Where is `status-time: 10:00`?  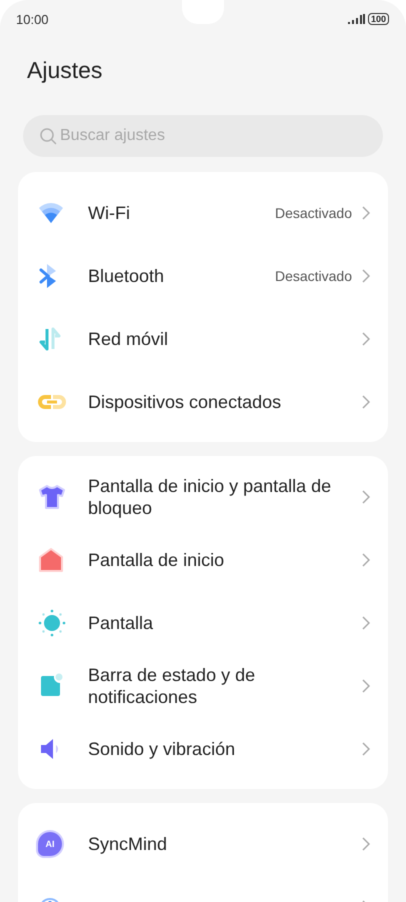 status-time: 10:00 is located at coordinates (32, 19).